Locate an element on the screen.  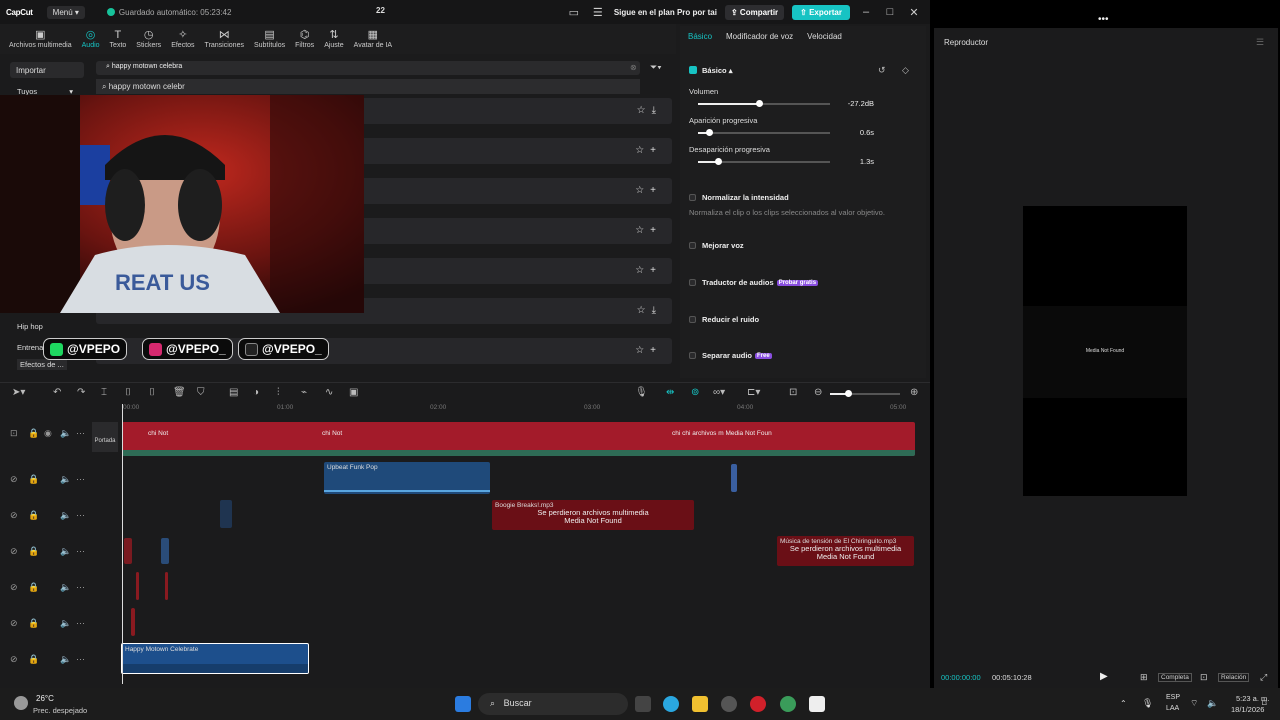
section-basic: Básico ▴ is located at coordinates (717, 70).